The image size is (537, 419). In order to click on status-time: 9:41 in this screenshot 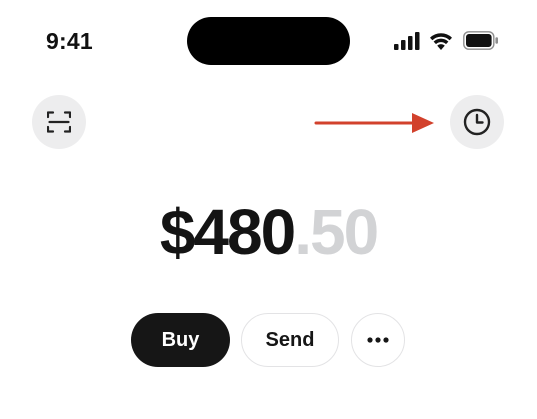, I will do `click(69, 41)`.